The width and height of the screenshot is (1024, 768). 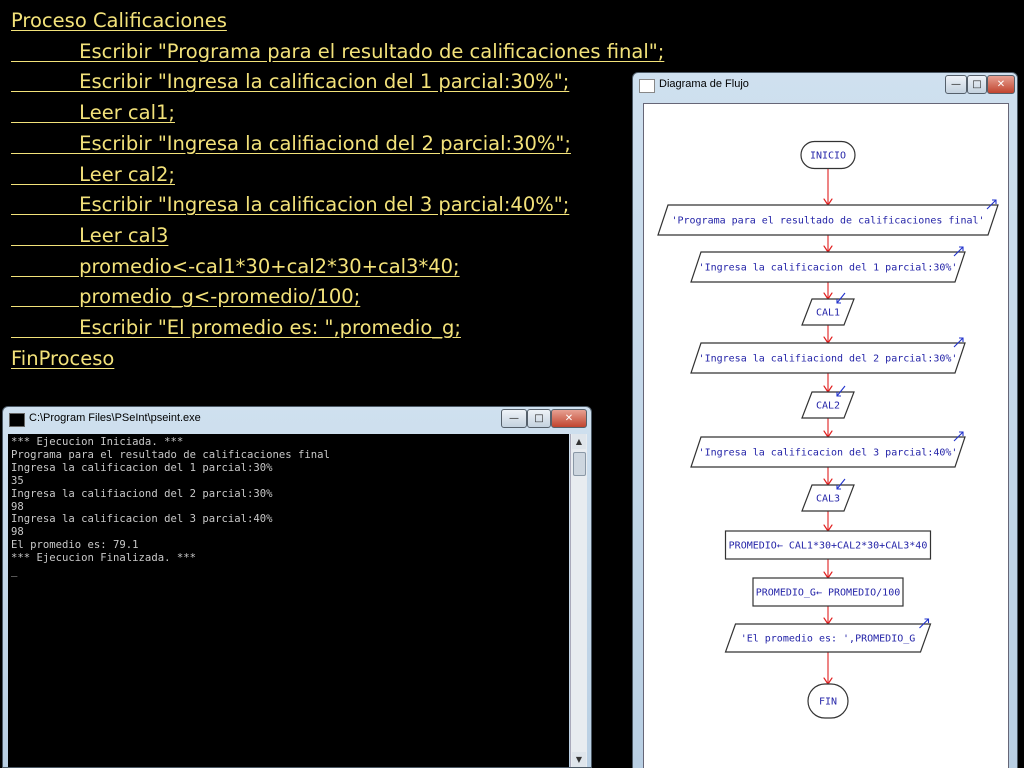 I want to click on code-line: Leer cal2;, so click(x=93, y=174).